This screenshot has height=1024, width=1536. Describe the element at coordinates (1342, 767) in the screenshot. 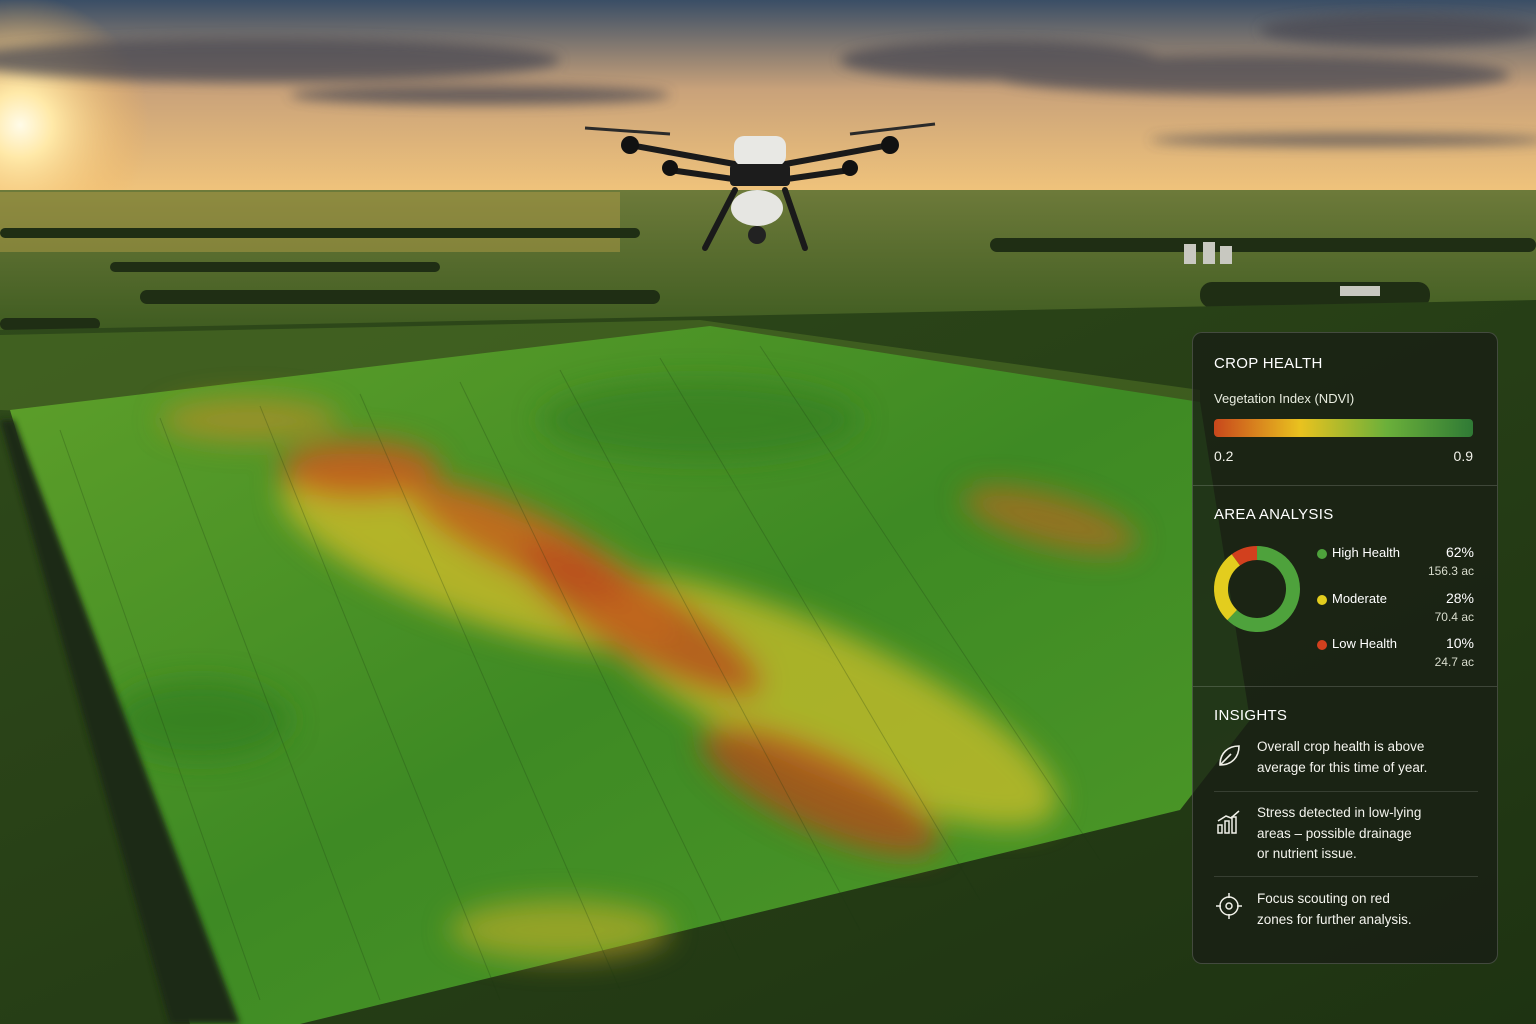

I see `insight-line: average for this time of year.` at that location.